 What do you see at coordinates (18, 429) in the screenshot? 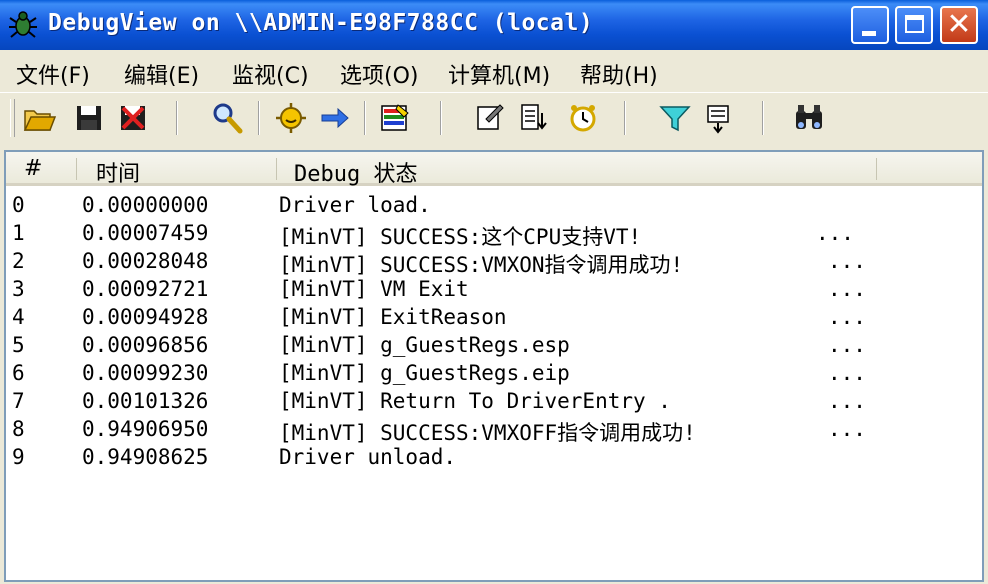
I see `row-number: 8` at bounding box center [18, 429].